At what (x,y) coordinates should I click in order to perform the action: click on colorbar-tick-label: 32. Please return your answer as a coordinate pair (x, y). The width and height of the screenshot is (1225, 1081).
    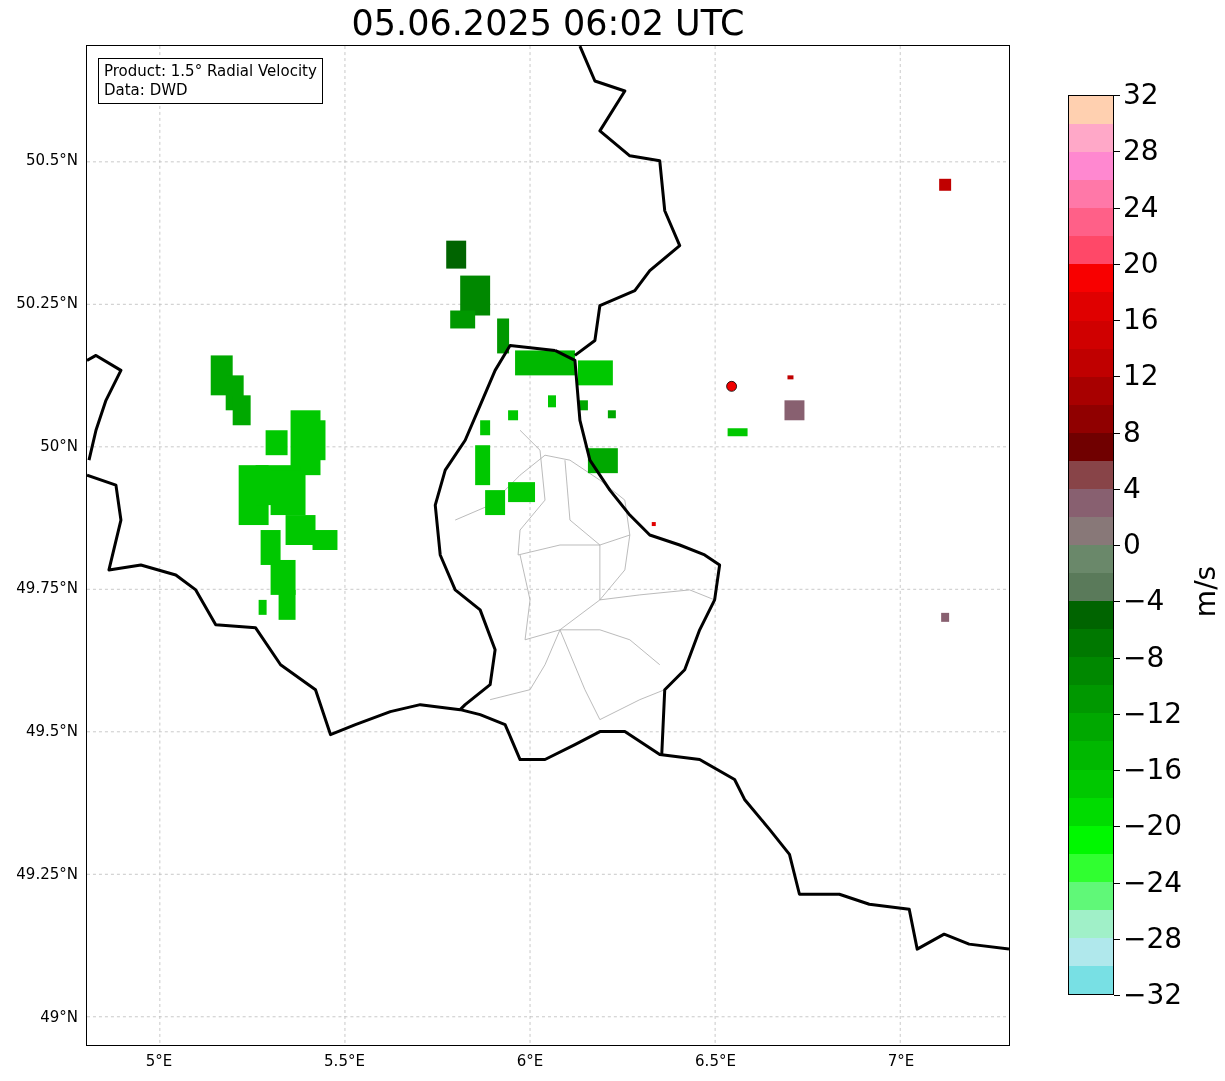
    Looking at the image, I should click on (1141, 95).